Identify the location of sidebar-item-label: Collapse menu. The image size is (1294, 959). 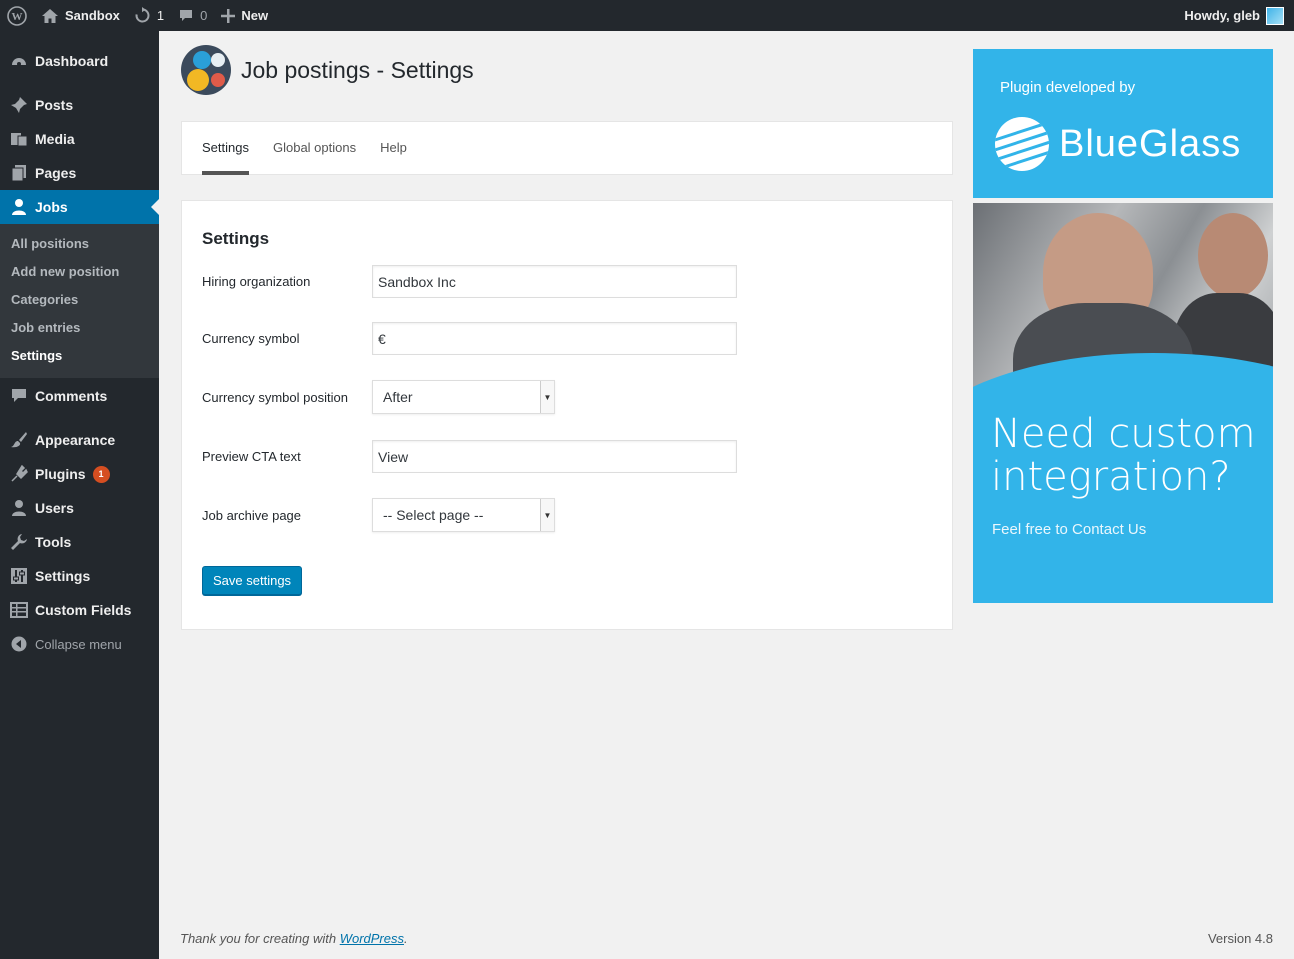
(78, 644).